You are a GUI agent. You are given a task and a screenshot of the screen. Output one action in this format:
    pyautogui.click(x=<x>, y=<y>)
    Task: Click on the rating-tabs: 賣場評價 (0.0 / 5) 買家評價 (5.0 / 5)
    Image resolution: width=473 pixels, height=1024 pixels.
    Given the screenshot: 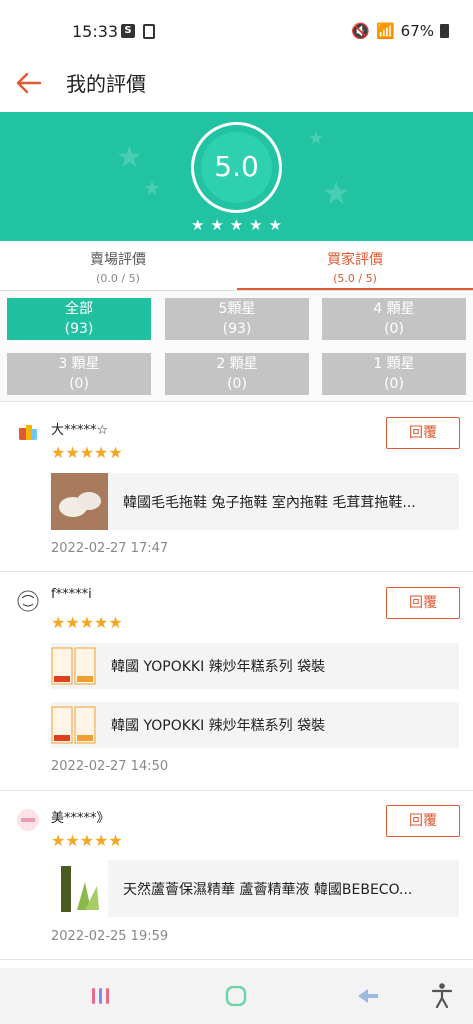 What is the action you would take?
    pyautogui.click(x=236, y=266)
    